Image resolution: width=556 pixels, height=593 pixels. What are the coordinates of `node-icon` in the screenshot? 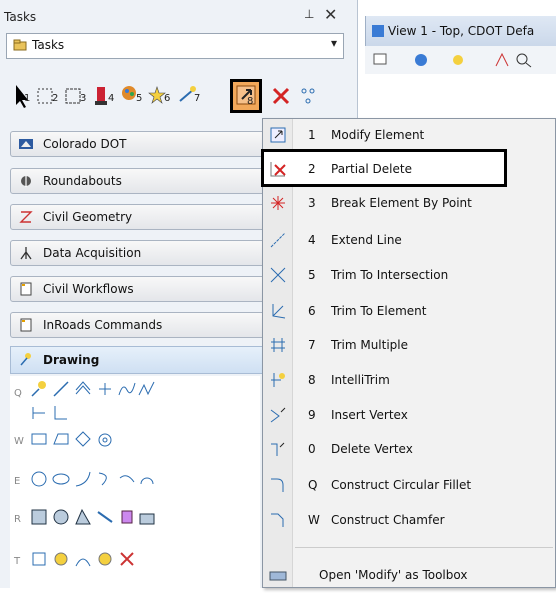 It's located at (309, 96).